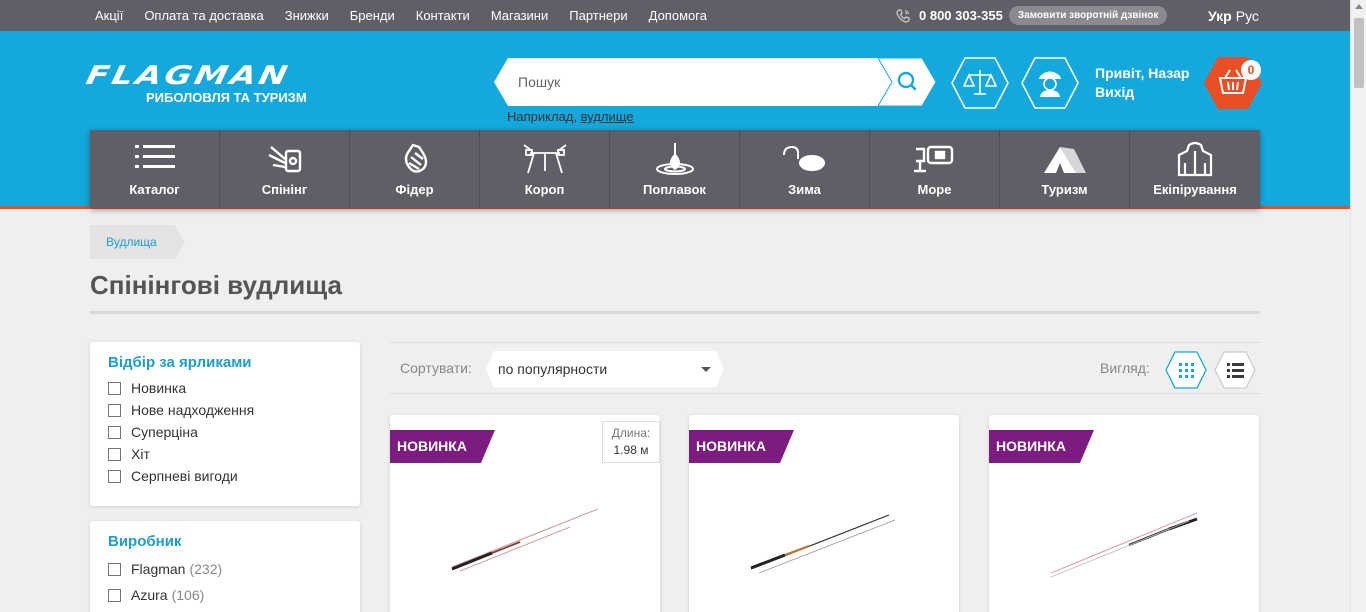 The image size is (1366, 612). I want to click on phone-block: 0 800 303-355 Замовити зворотній дзвінок, so click(1031, 15).